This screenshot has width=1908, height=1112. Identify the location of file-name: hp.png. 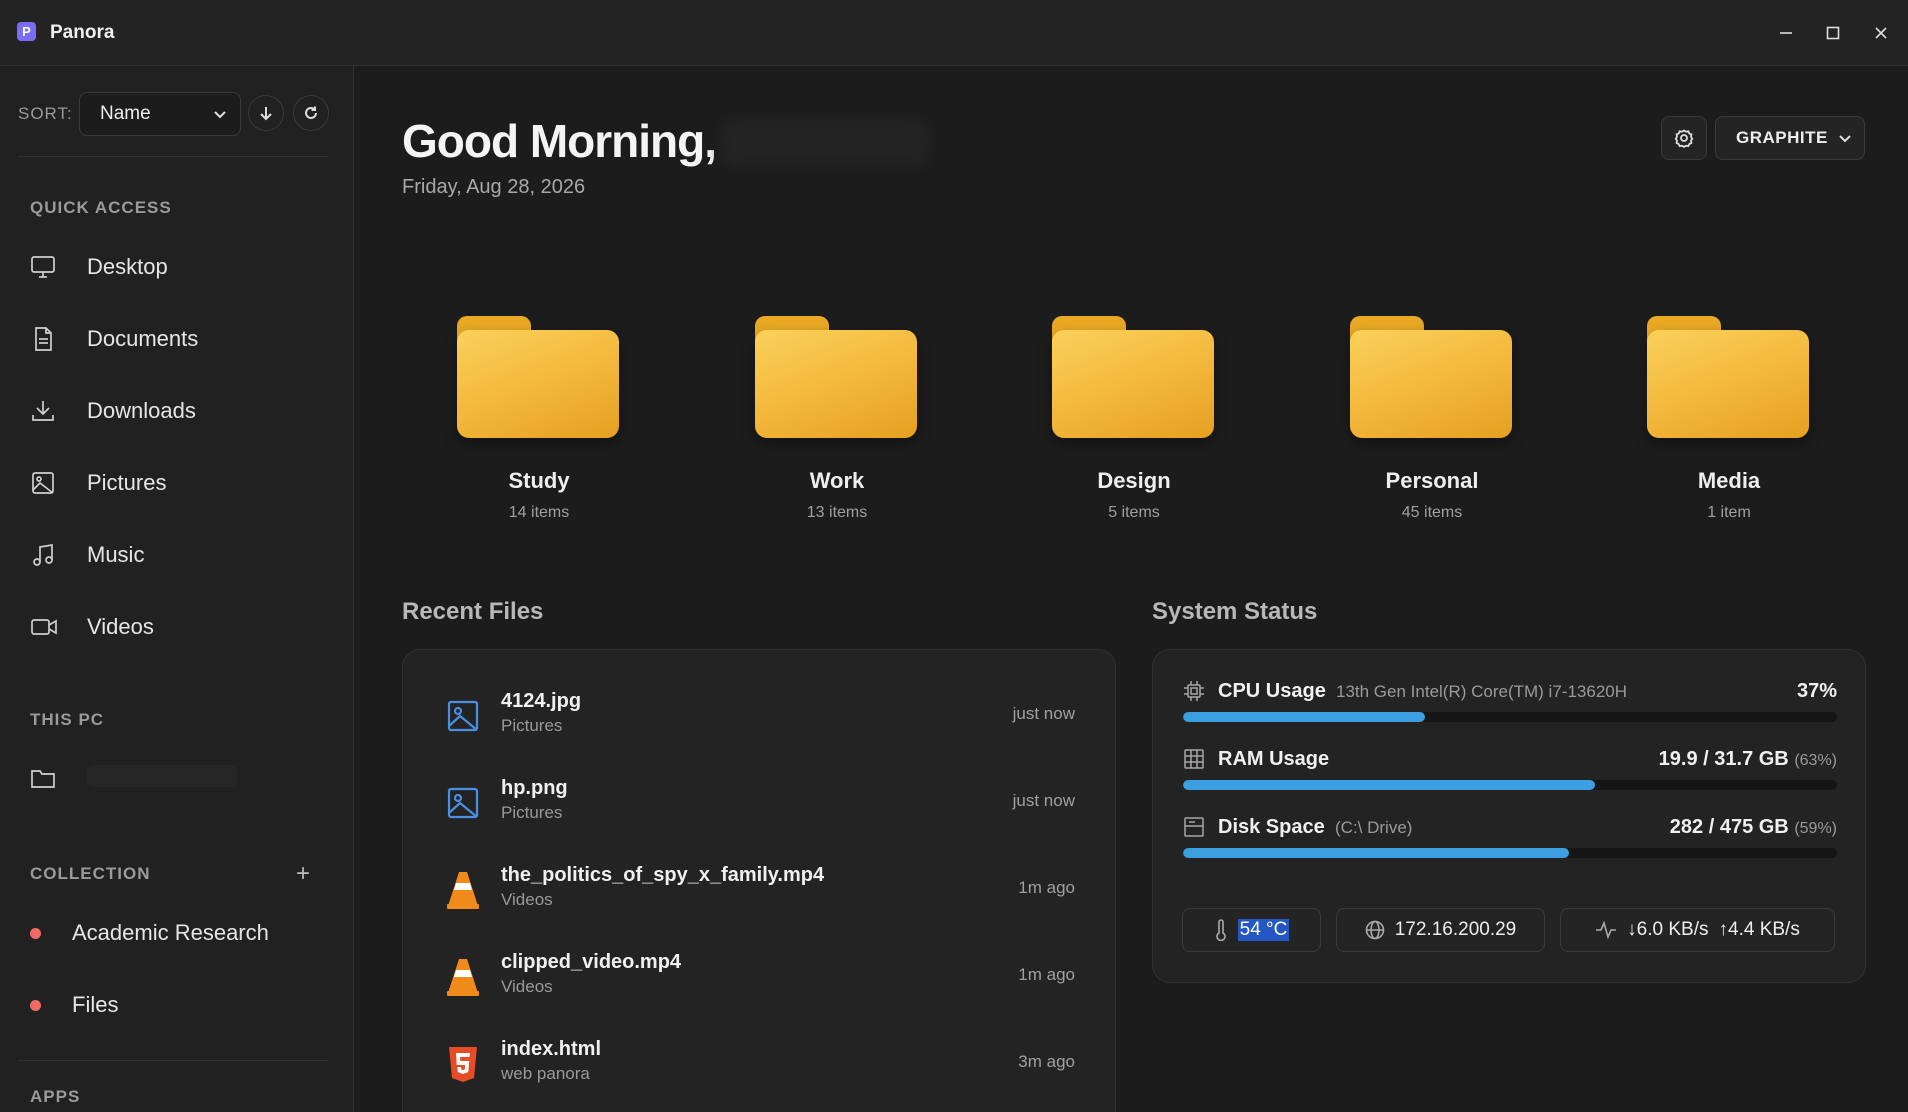
(534, 788).